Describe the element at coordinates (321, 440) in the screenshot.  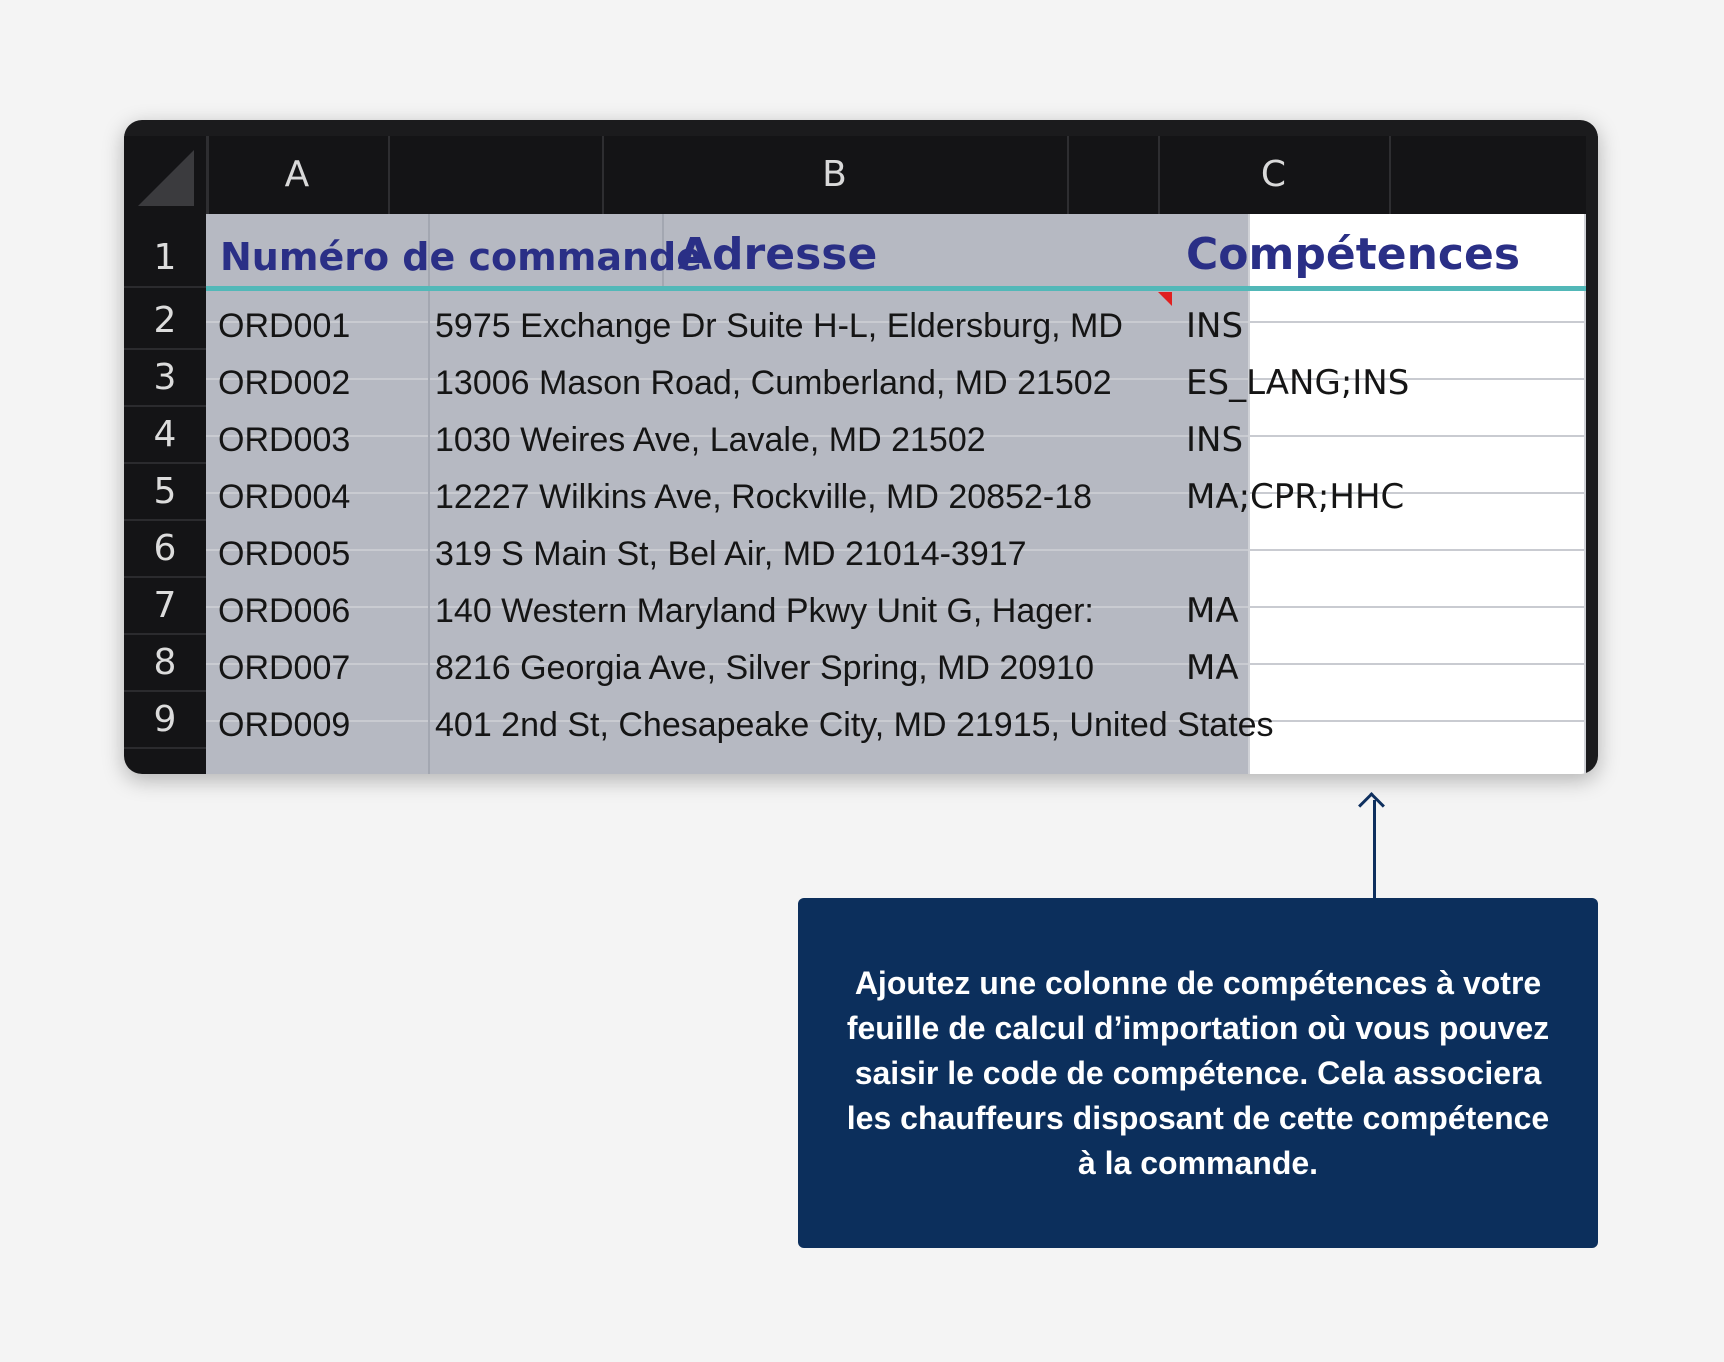
I see `cell-order: ORD003` at that location.